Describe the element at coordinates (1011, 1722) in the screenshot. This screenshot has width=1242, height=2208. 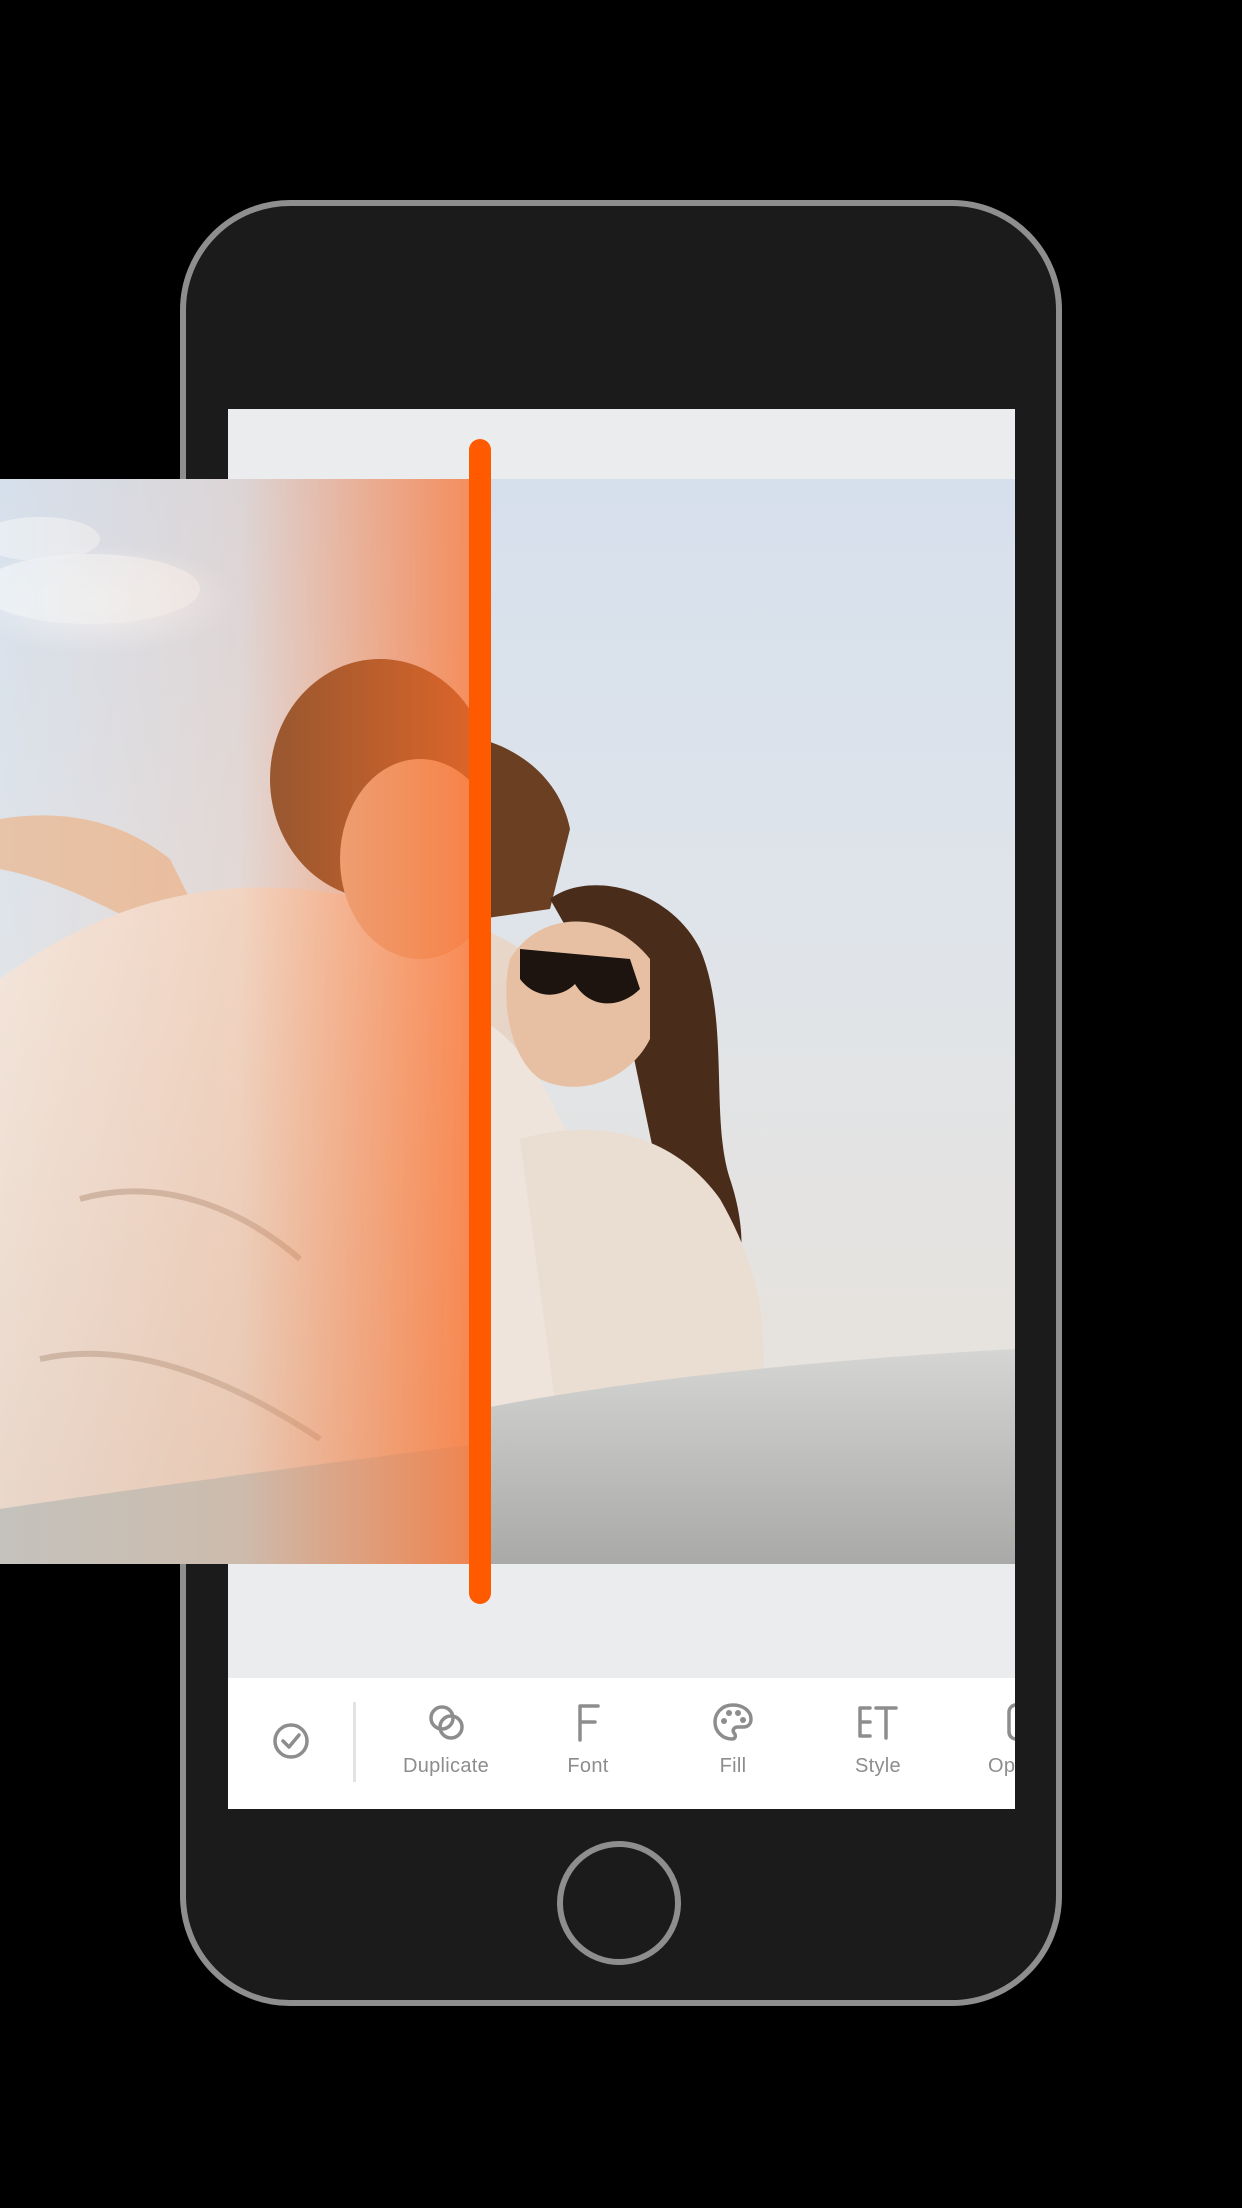
I see `opacity-icon` at that location.